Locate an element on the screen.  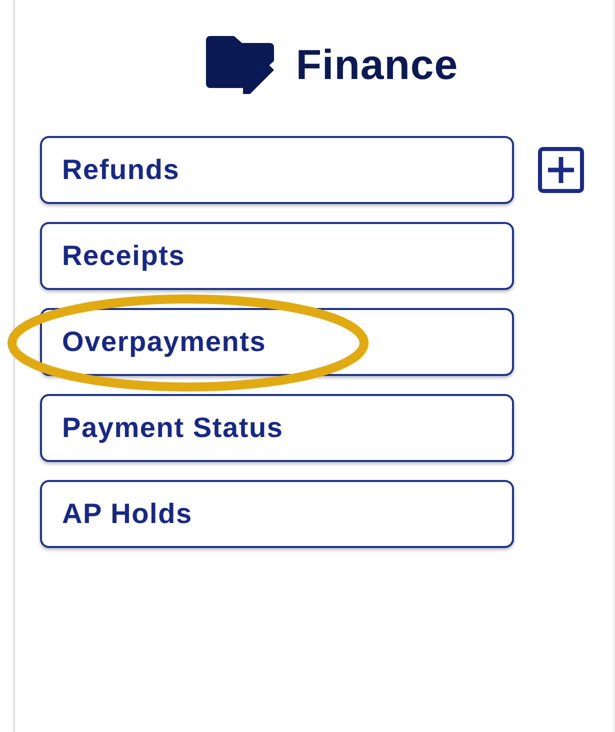
menu-item-button: Receipts is located at coordinates (277, 256).